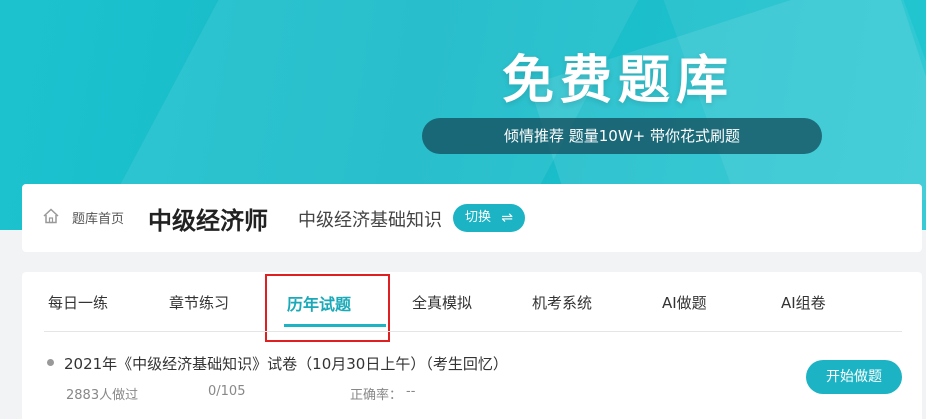  I want to click on start-practice-button: 开始做题, so click(854, 377).